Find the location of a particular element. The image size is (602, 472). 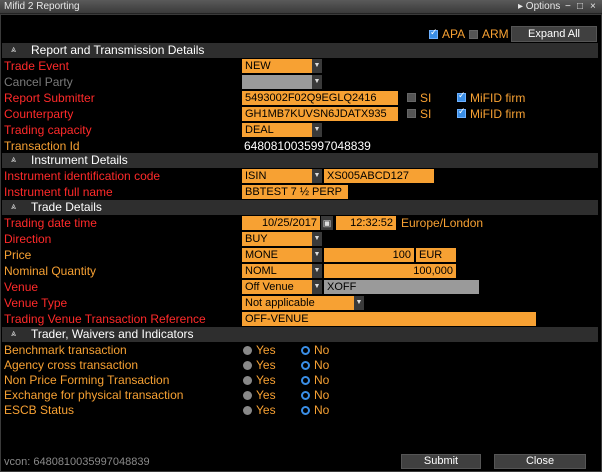

section-title: Report and Transmission Details is located at coordinates (118, 50).